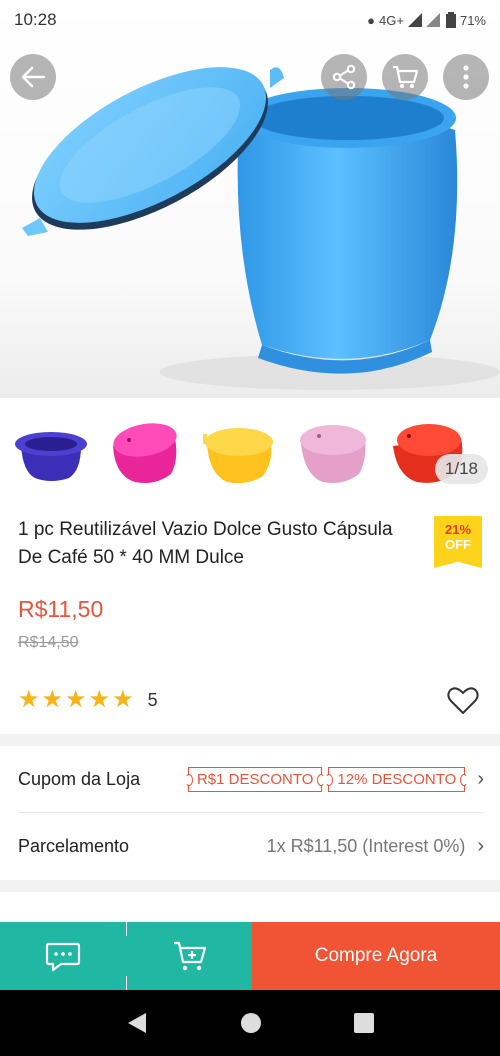  I want to click on thumbnail-pink, so click(145, 452).